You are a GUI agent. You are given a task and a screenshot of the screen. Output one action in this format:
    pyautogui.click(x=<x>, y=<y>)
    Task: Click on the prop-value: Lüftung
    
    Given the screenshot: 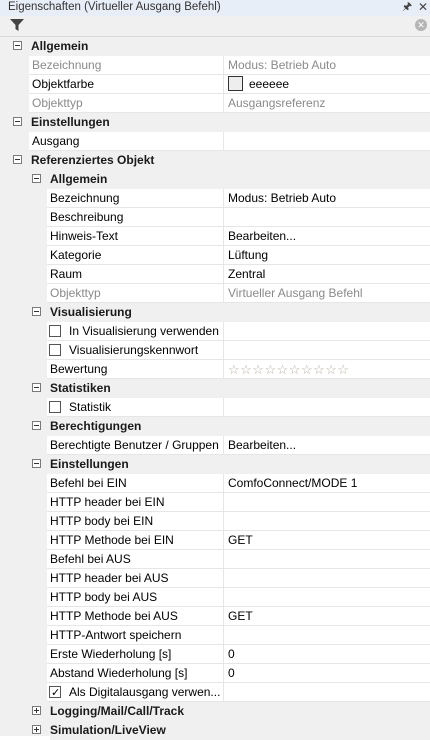 What is the action you would take?
    pyautogui.click(x=326, y=255)
    